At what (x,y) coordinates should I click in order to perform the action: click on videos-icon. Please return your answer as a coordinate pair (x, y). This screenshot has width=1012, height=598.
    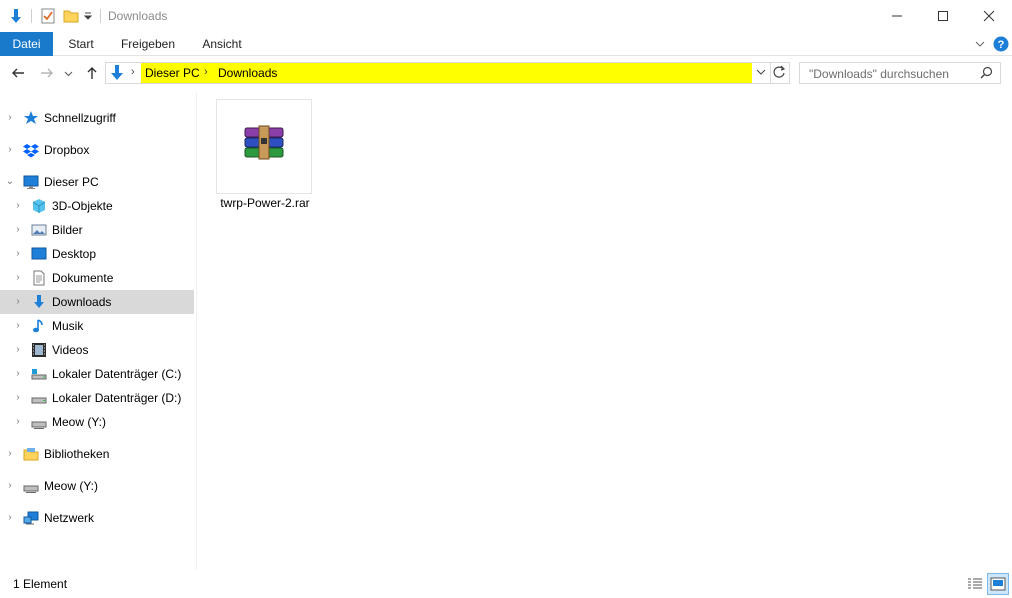
    Looking at the image, I should click on (39, 350).